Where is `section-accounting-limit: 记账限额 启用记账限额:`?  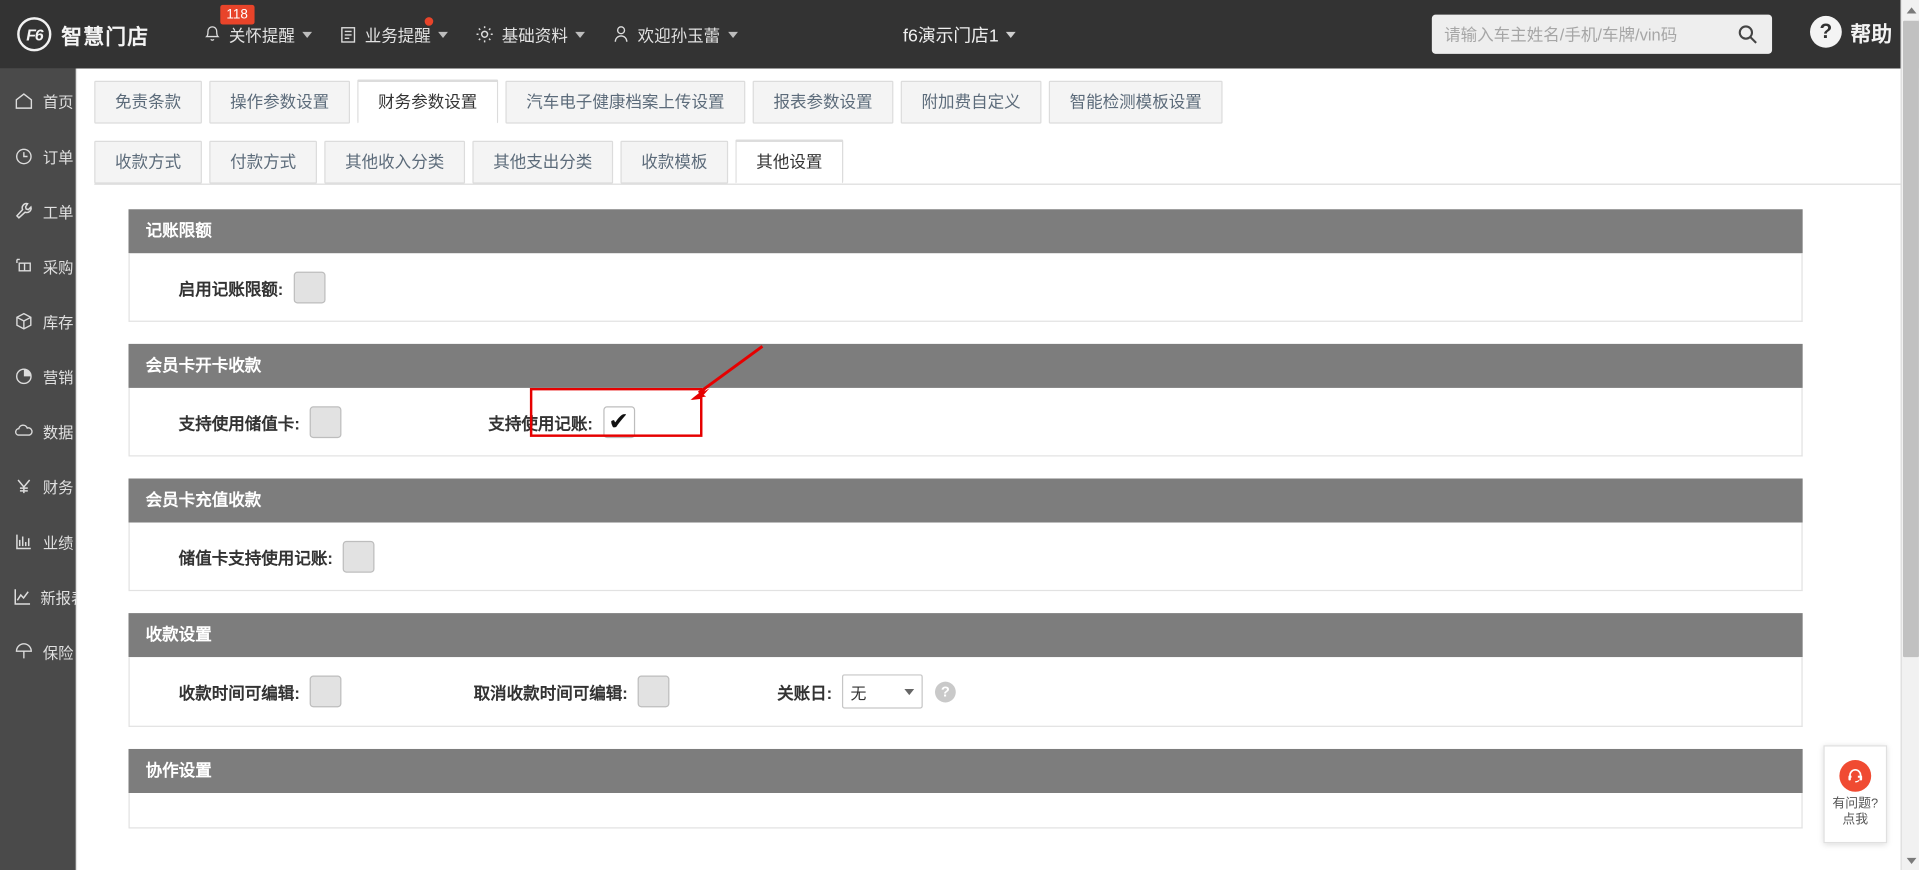
section-accounting-limit: 记账限额 启用记账限额: is located at coordinates (965, 265).